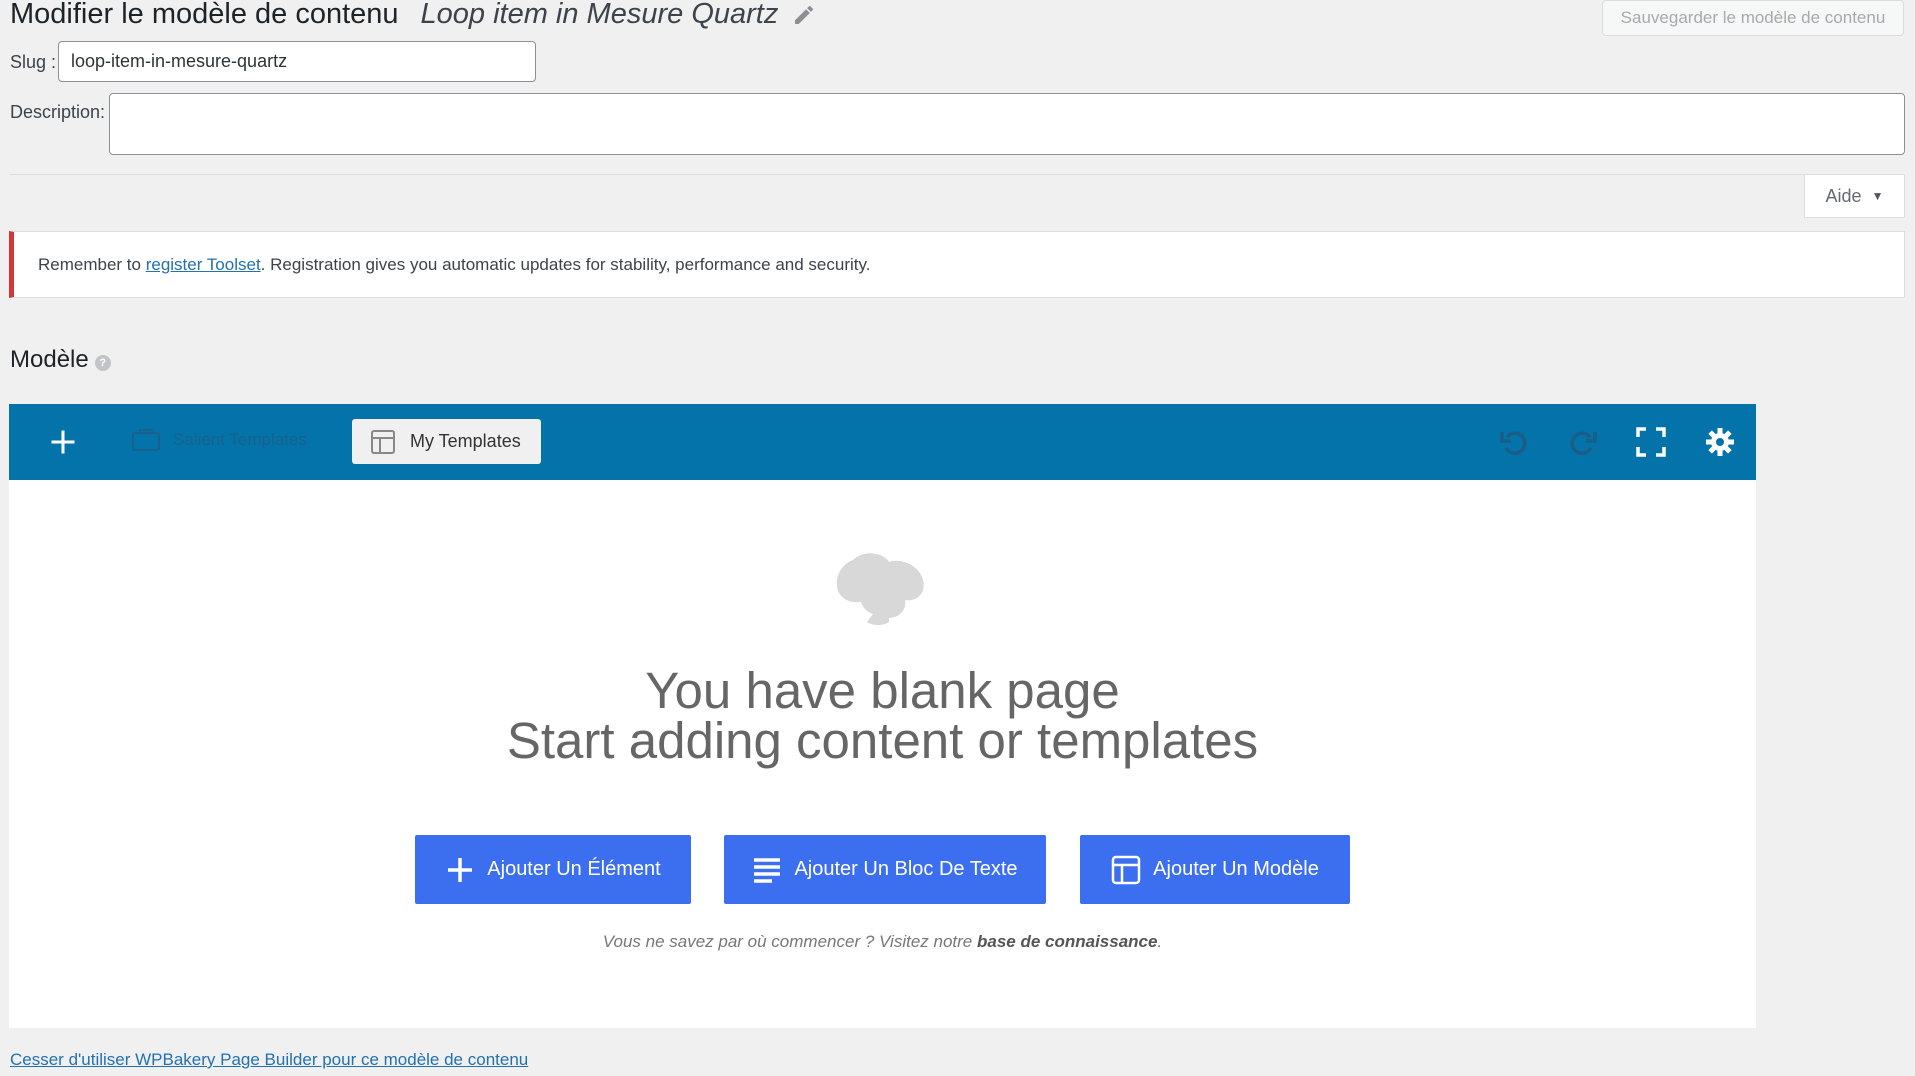  What do you see at coordinates (204, 15) in the screenshot?
I see `page-title-text: Modifier le modèle de contenu` at bounding box center [204, 15].